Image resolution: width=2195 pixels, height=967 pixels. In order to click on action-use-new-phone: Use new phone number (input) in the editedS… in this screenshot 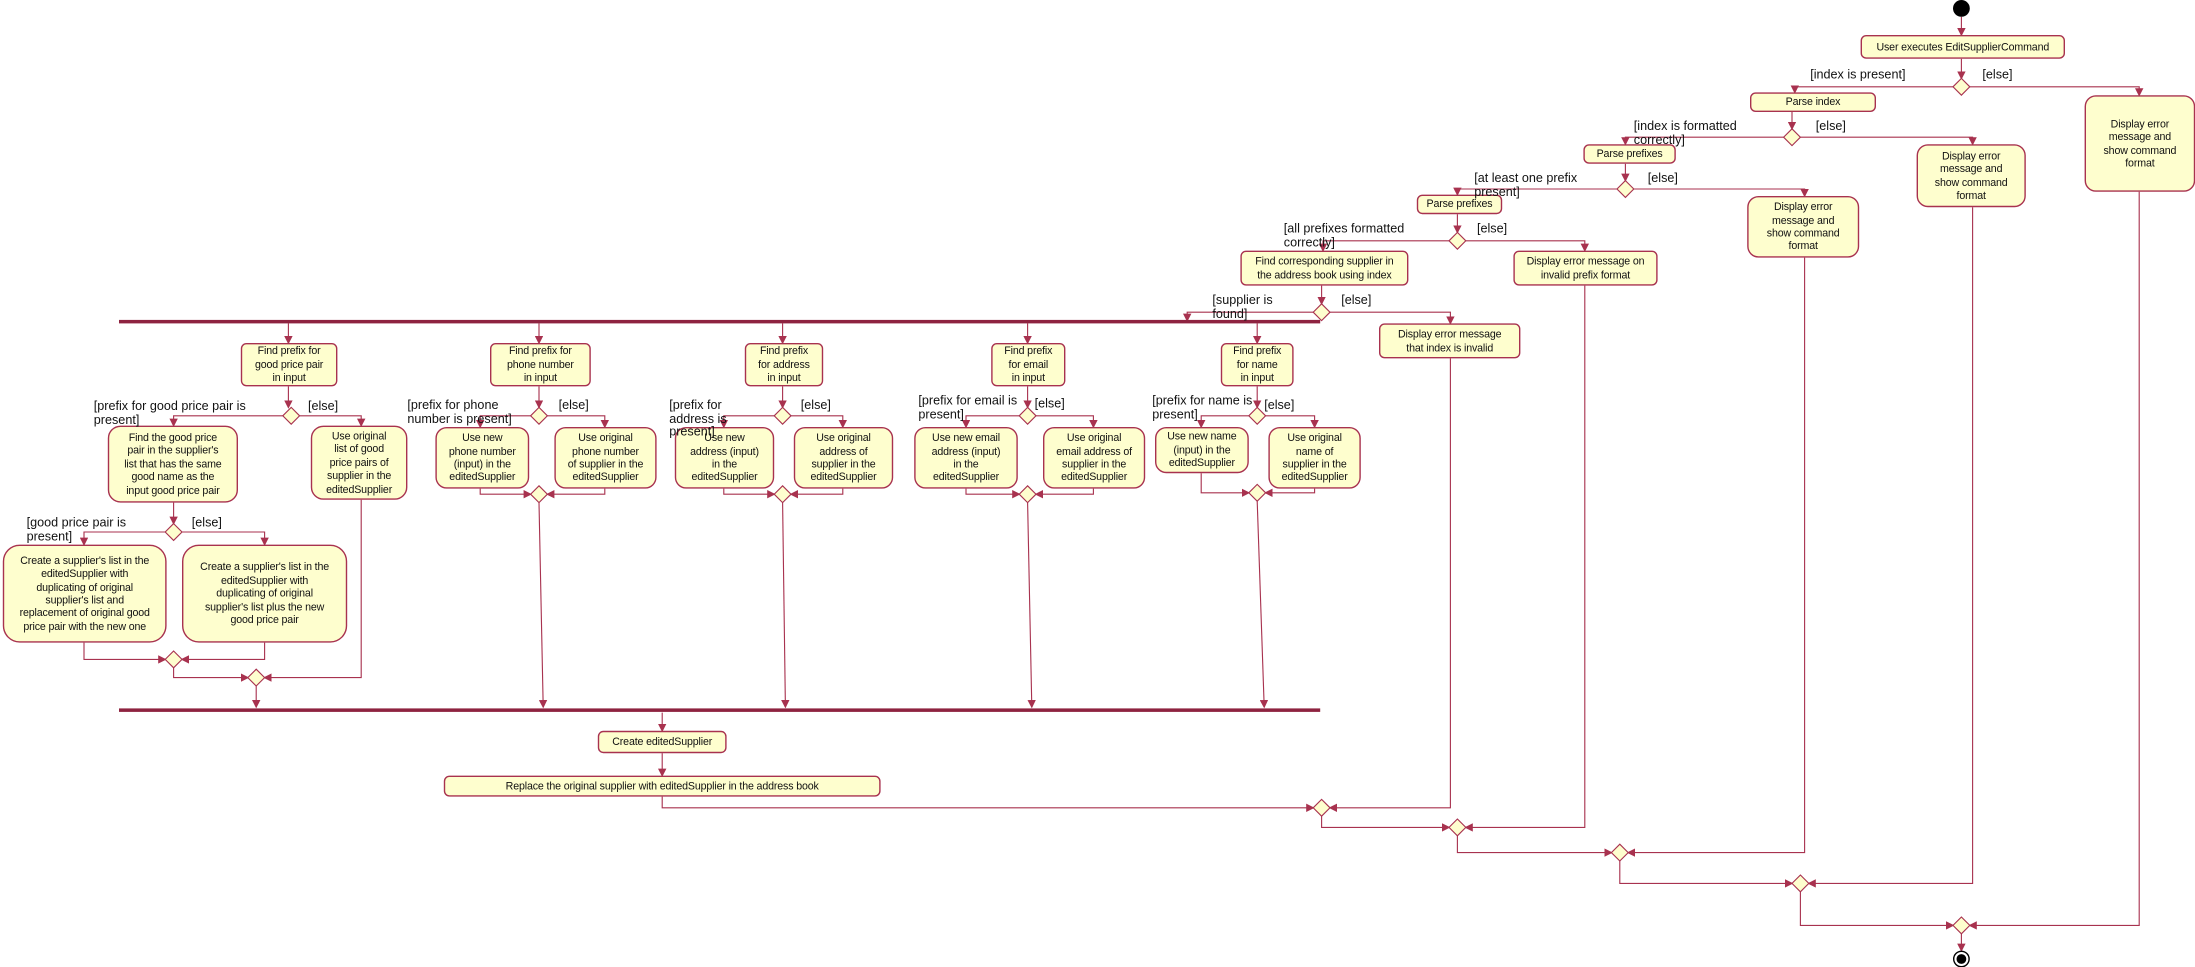, I will do `click(482, 458)`.